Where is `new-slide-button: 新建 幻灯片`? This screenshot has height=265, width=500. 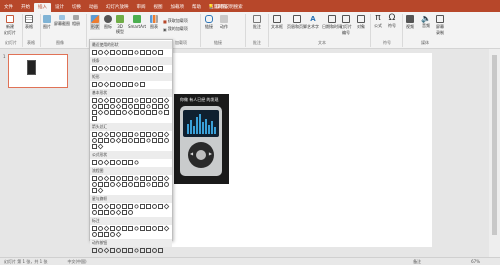
new-slide-button: 新建 幻灯片 is located at coordinates (10, 25).